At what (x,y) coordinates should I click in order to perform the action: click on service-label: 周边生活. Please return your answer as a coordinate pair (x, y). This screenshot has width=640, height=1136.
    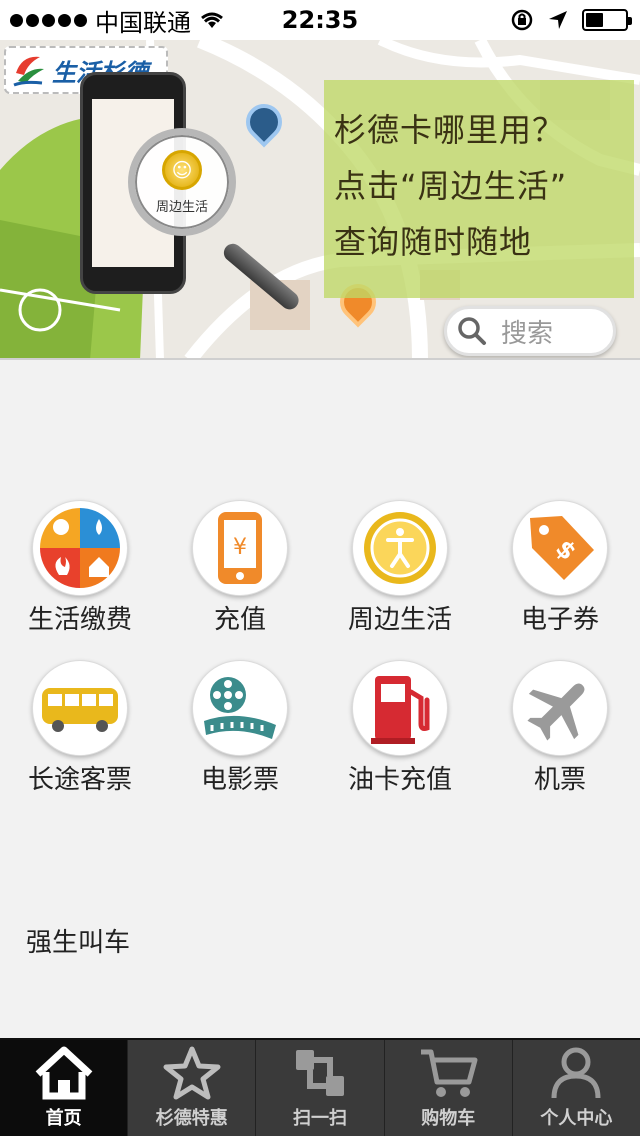
    Looking at the image, I should click on (399, 620).